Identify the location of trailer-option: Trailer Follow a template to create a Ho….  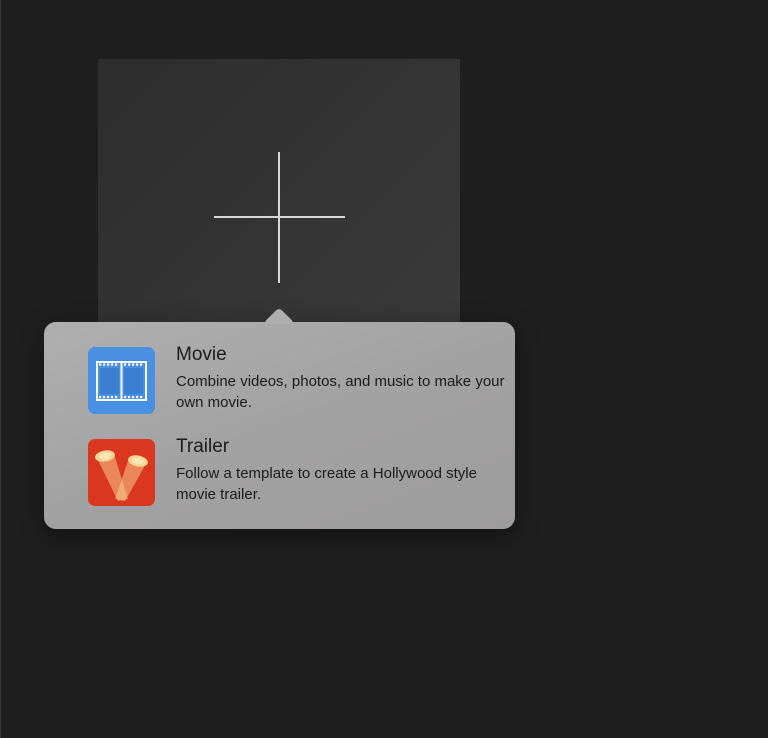
(279, 476).